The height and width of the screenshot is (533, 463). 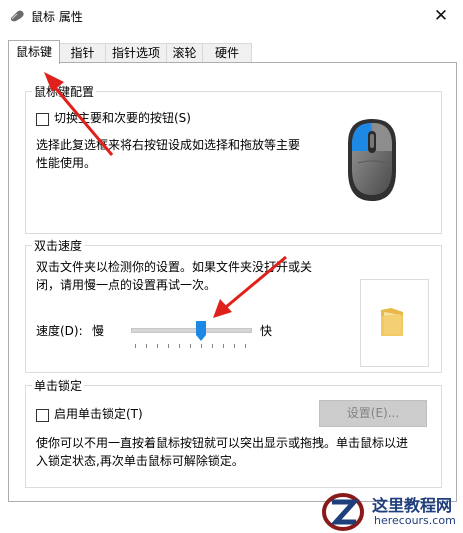 I want to click on mouse-illustration, so click(x=372, y=160).